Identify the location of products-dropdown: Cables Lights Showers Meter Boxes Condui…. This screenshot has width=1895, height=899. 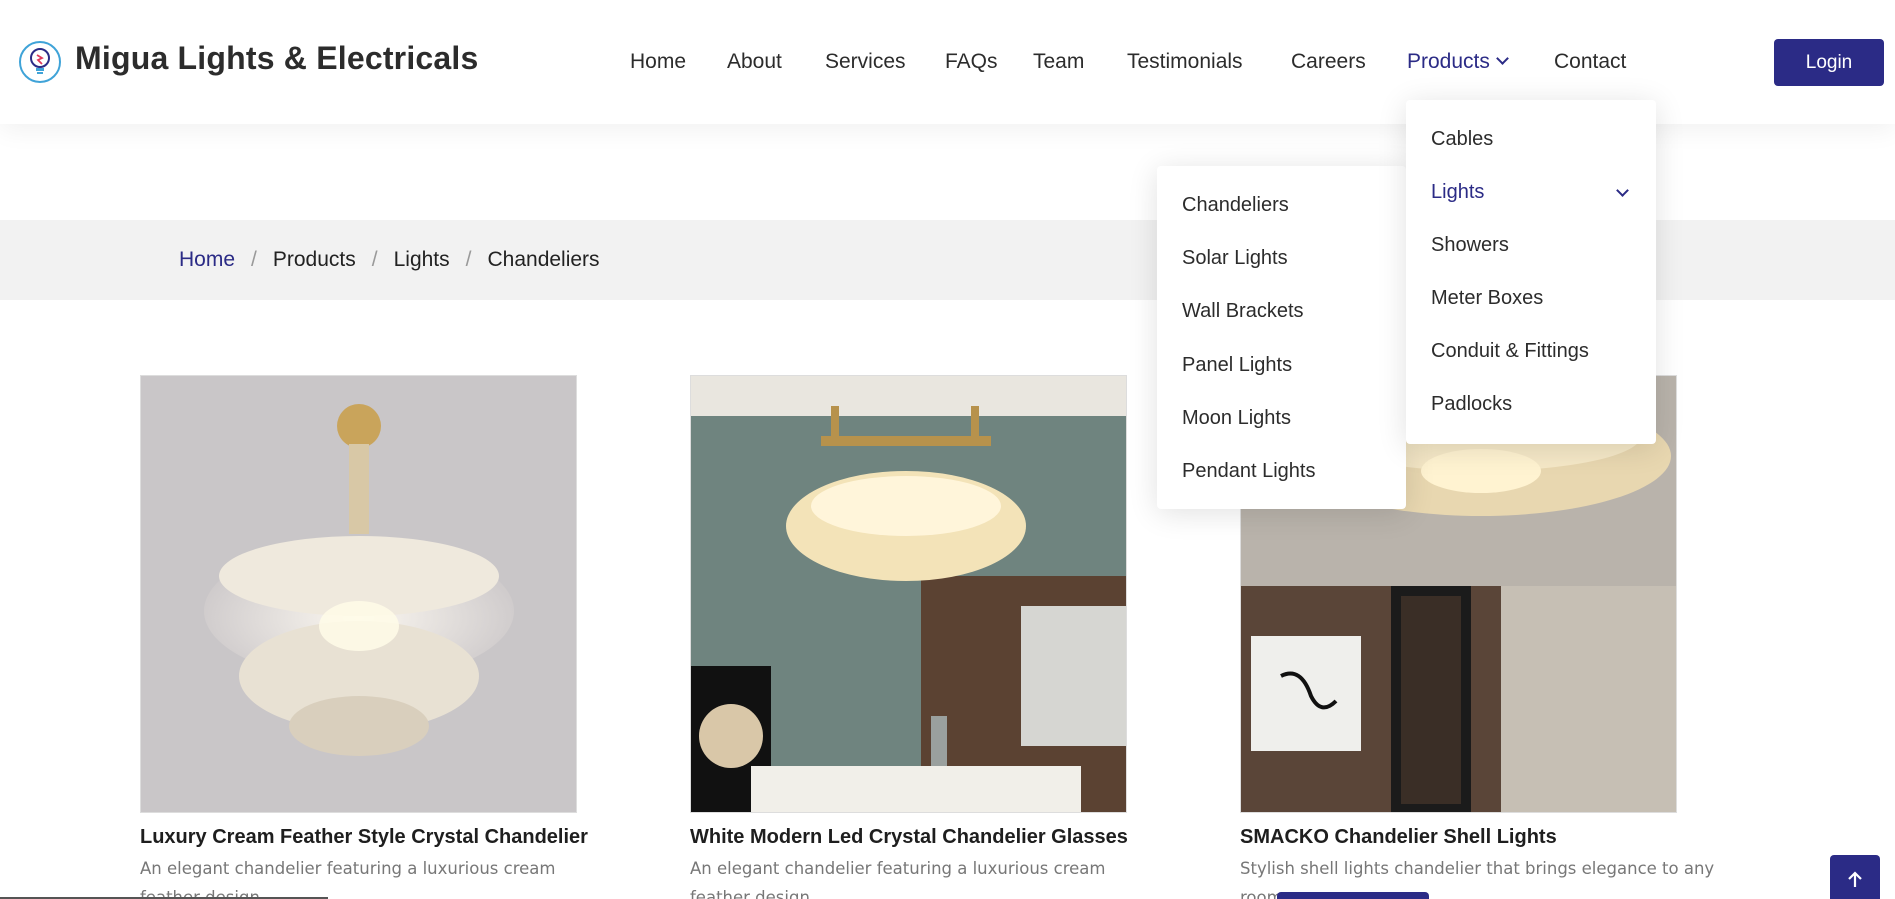
(1531, 272).